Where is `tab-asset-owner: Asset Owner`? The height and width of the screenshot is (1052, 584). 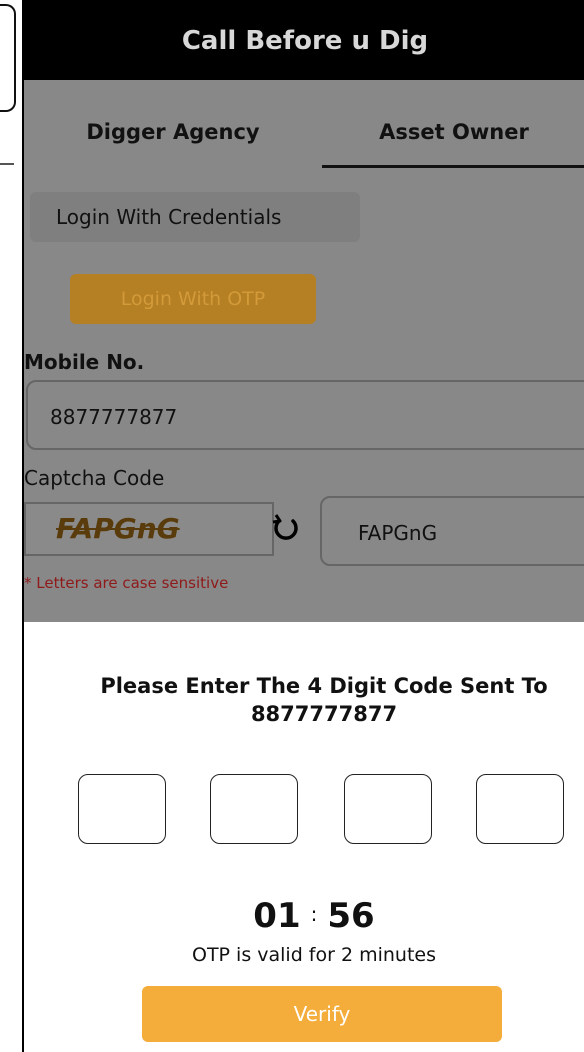
tab-asset-owner: Asset Owner is located at coordinates (453, 124).